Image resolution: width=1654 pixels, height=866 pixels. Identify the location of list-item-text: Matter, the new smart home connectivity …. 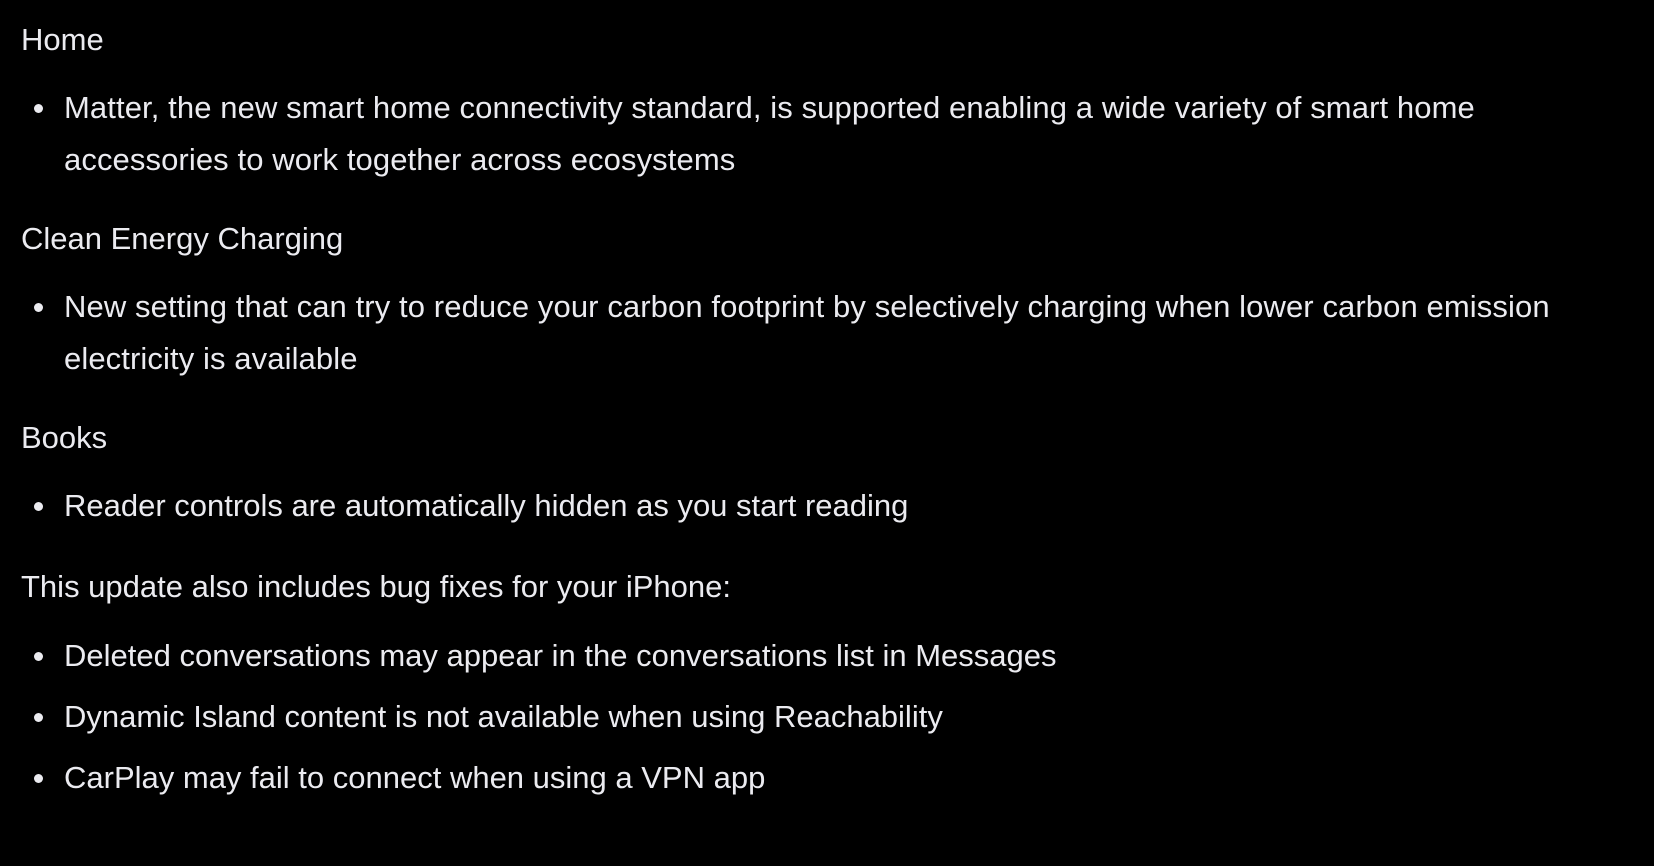
(769, 133).